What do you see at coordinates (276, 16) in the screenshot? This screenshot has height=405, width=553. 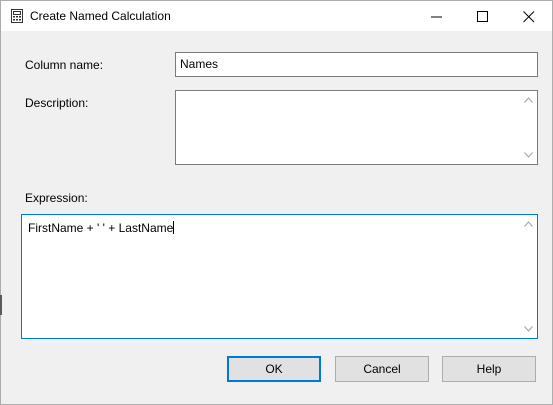 I see `title-bar: Create Named Calculation` at bounding box center [276, 16].